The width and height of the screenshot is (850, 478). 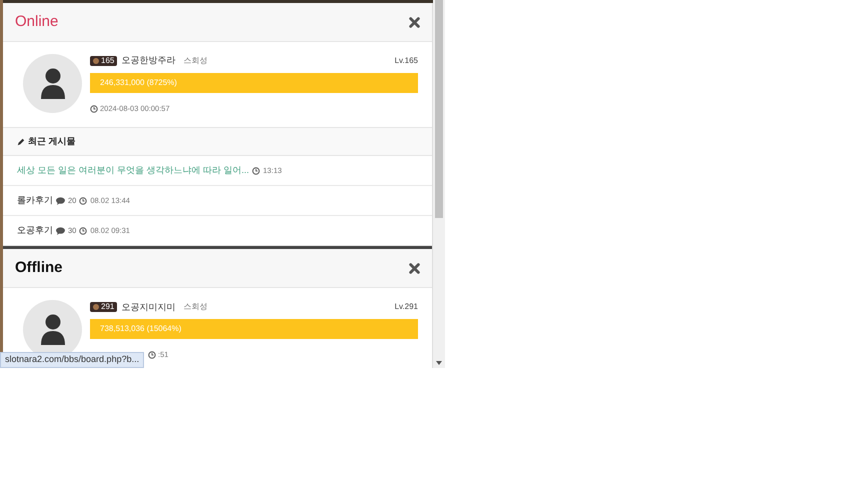 What do you see at coordinates (38, 268) in the screenshot?
I see `panel-title: Offline` at bounding box center [38, 268].